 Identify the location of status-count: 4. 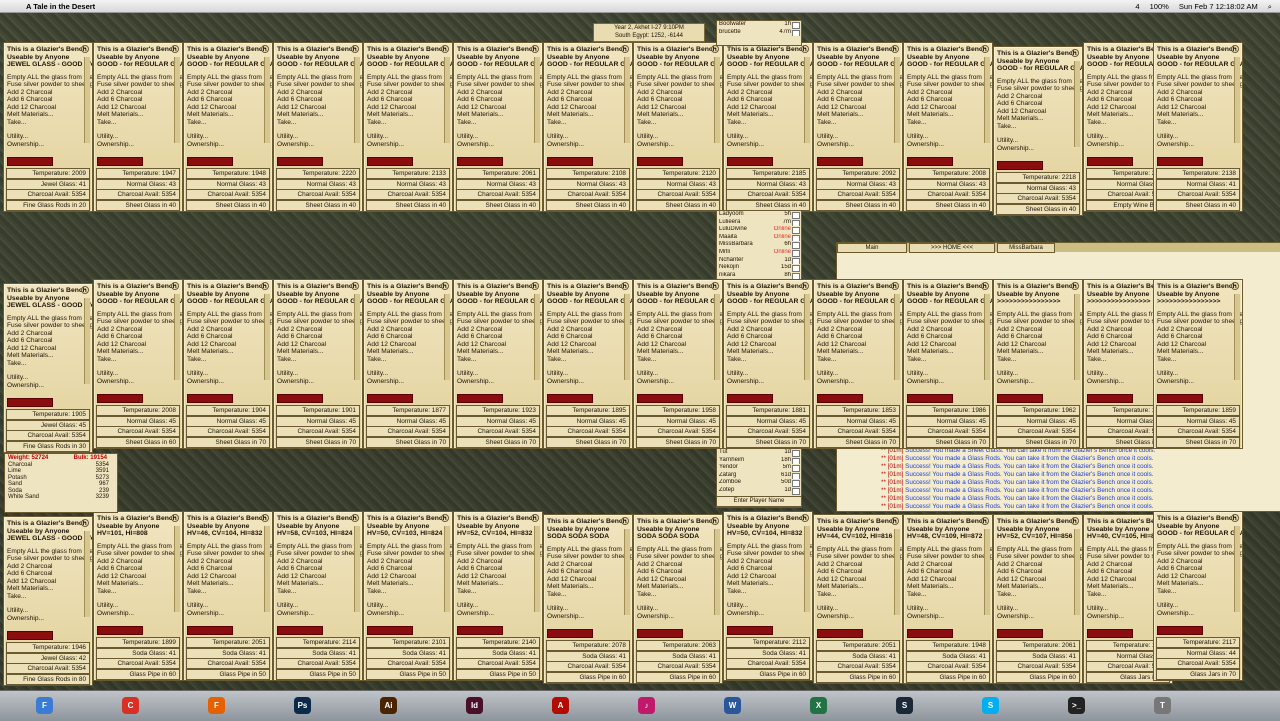
(1137, 6).